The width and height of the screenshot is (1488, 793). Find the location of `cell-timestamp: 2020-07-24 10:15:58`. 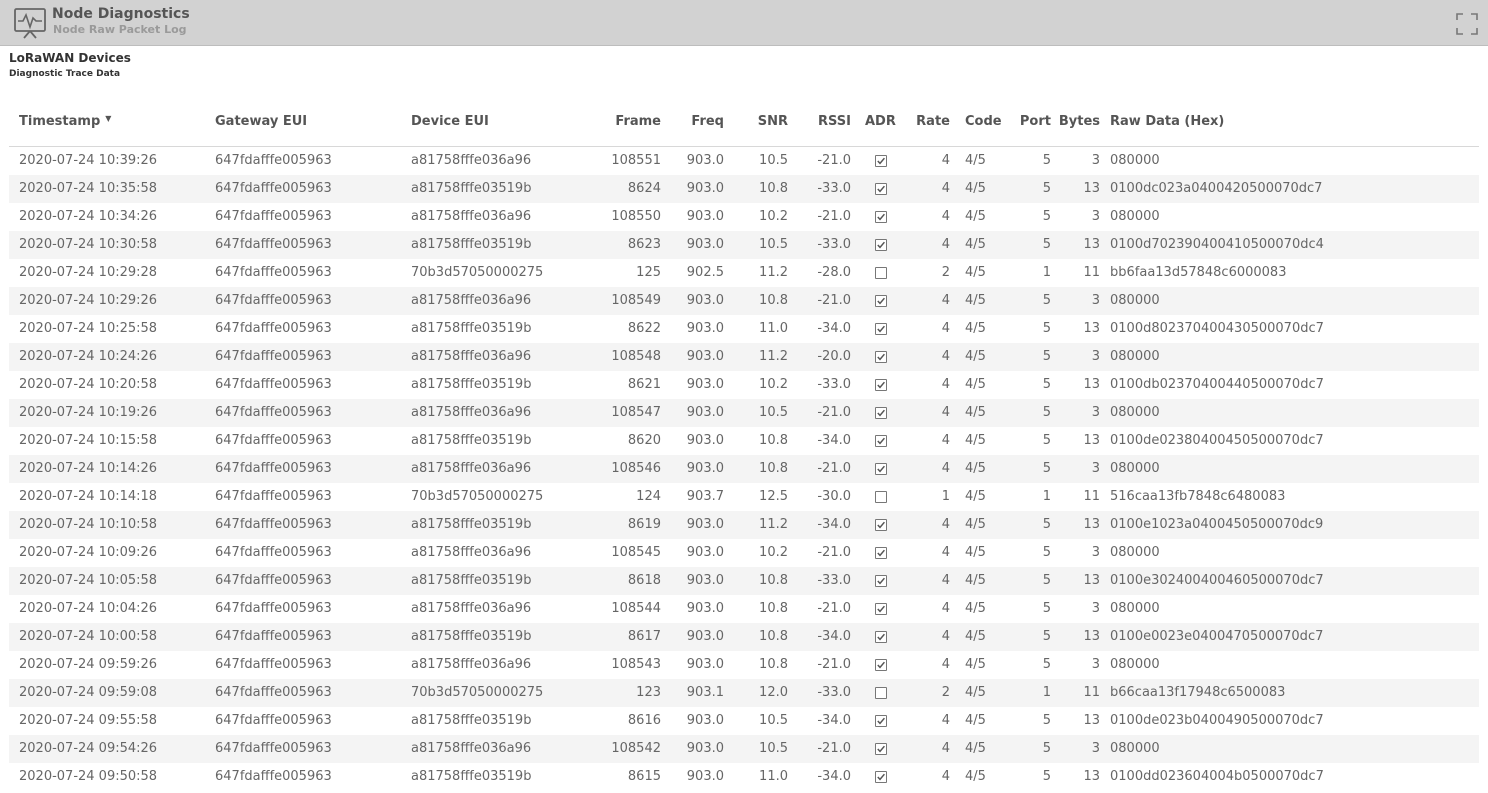

cell-timestamp: 2020-07-24 10:15:58 is located at coordinates (88, 440).